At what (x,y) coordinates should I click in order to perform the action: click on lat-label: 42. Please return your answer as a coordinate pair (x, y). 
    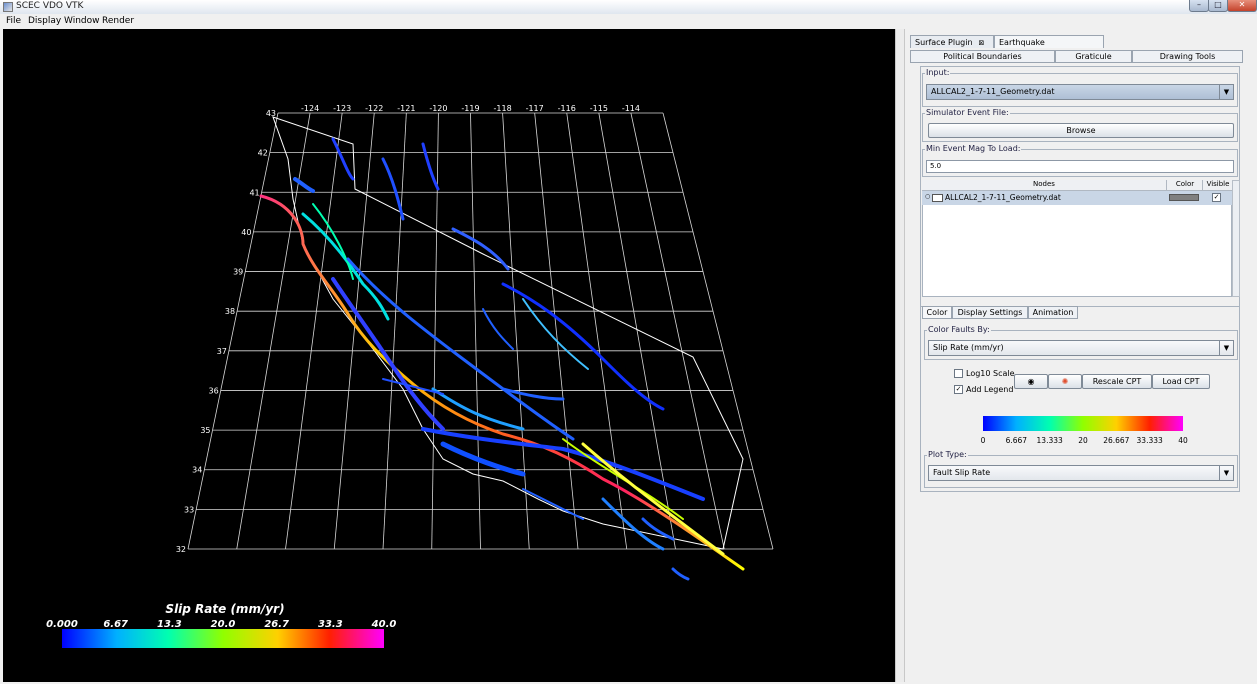
    Looking at the image, I should click on (263, 153).